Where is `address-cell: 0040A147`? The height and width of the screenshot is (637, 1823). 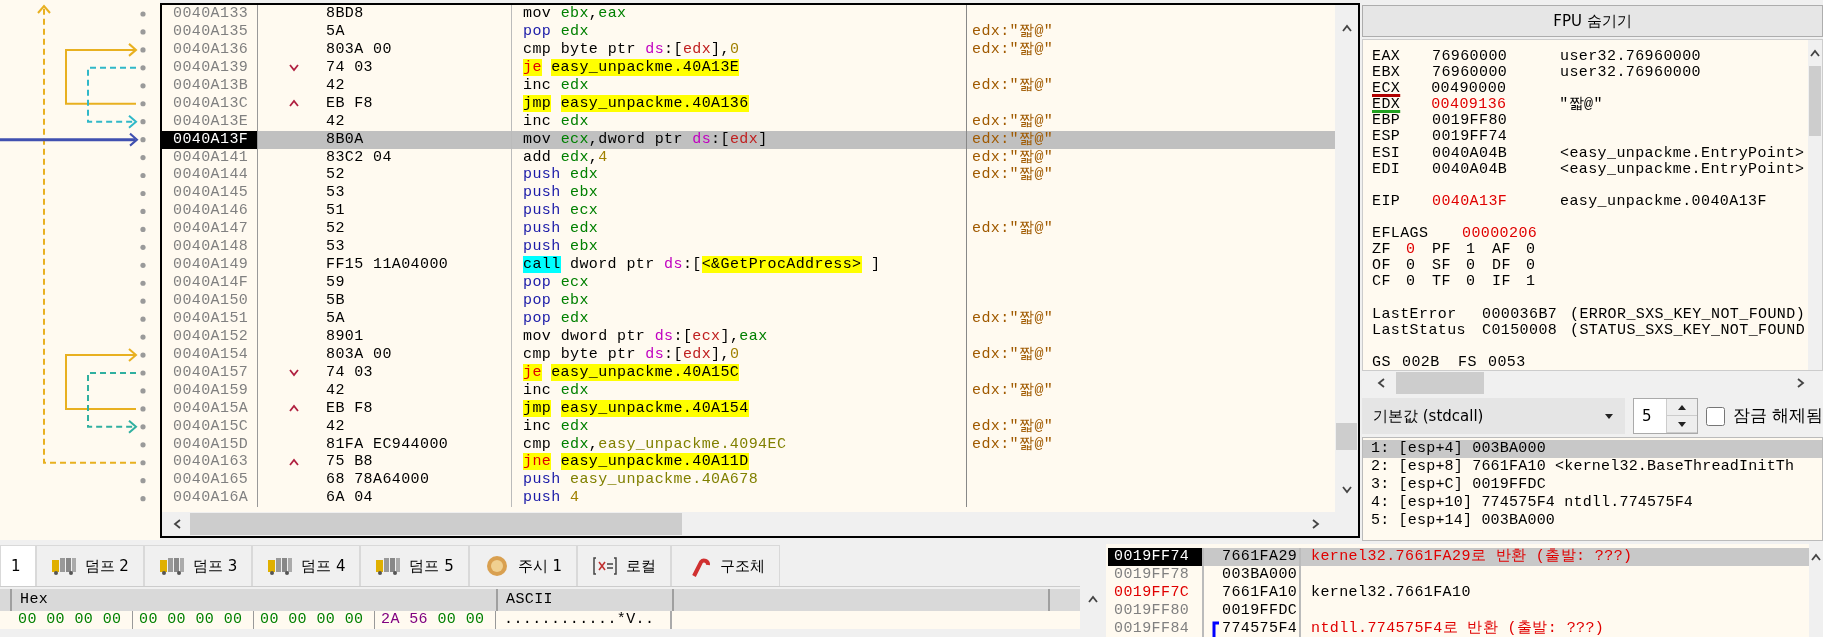 address-cell: 0040A147 is located at coordinates (210, 229).